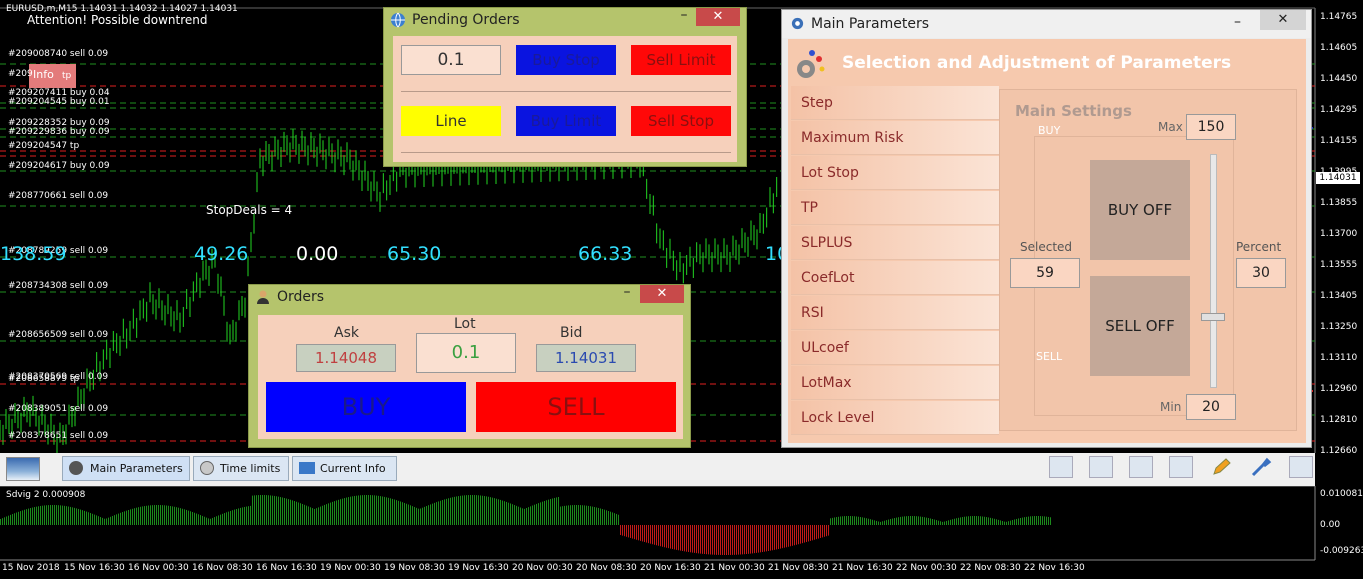 The width and height of the screenshot is (1363, 579). I want to click on menu-item: RSI, so click(895, 313).